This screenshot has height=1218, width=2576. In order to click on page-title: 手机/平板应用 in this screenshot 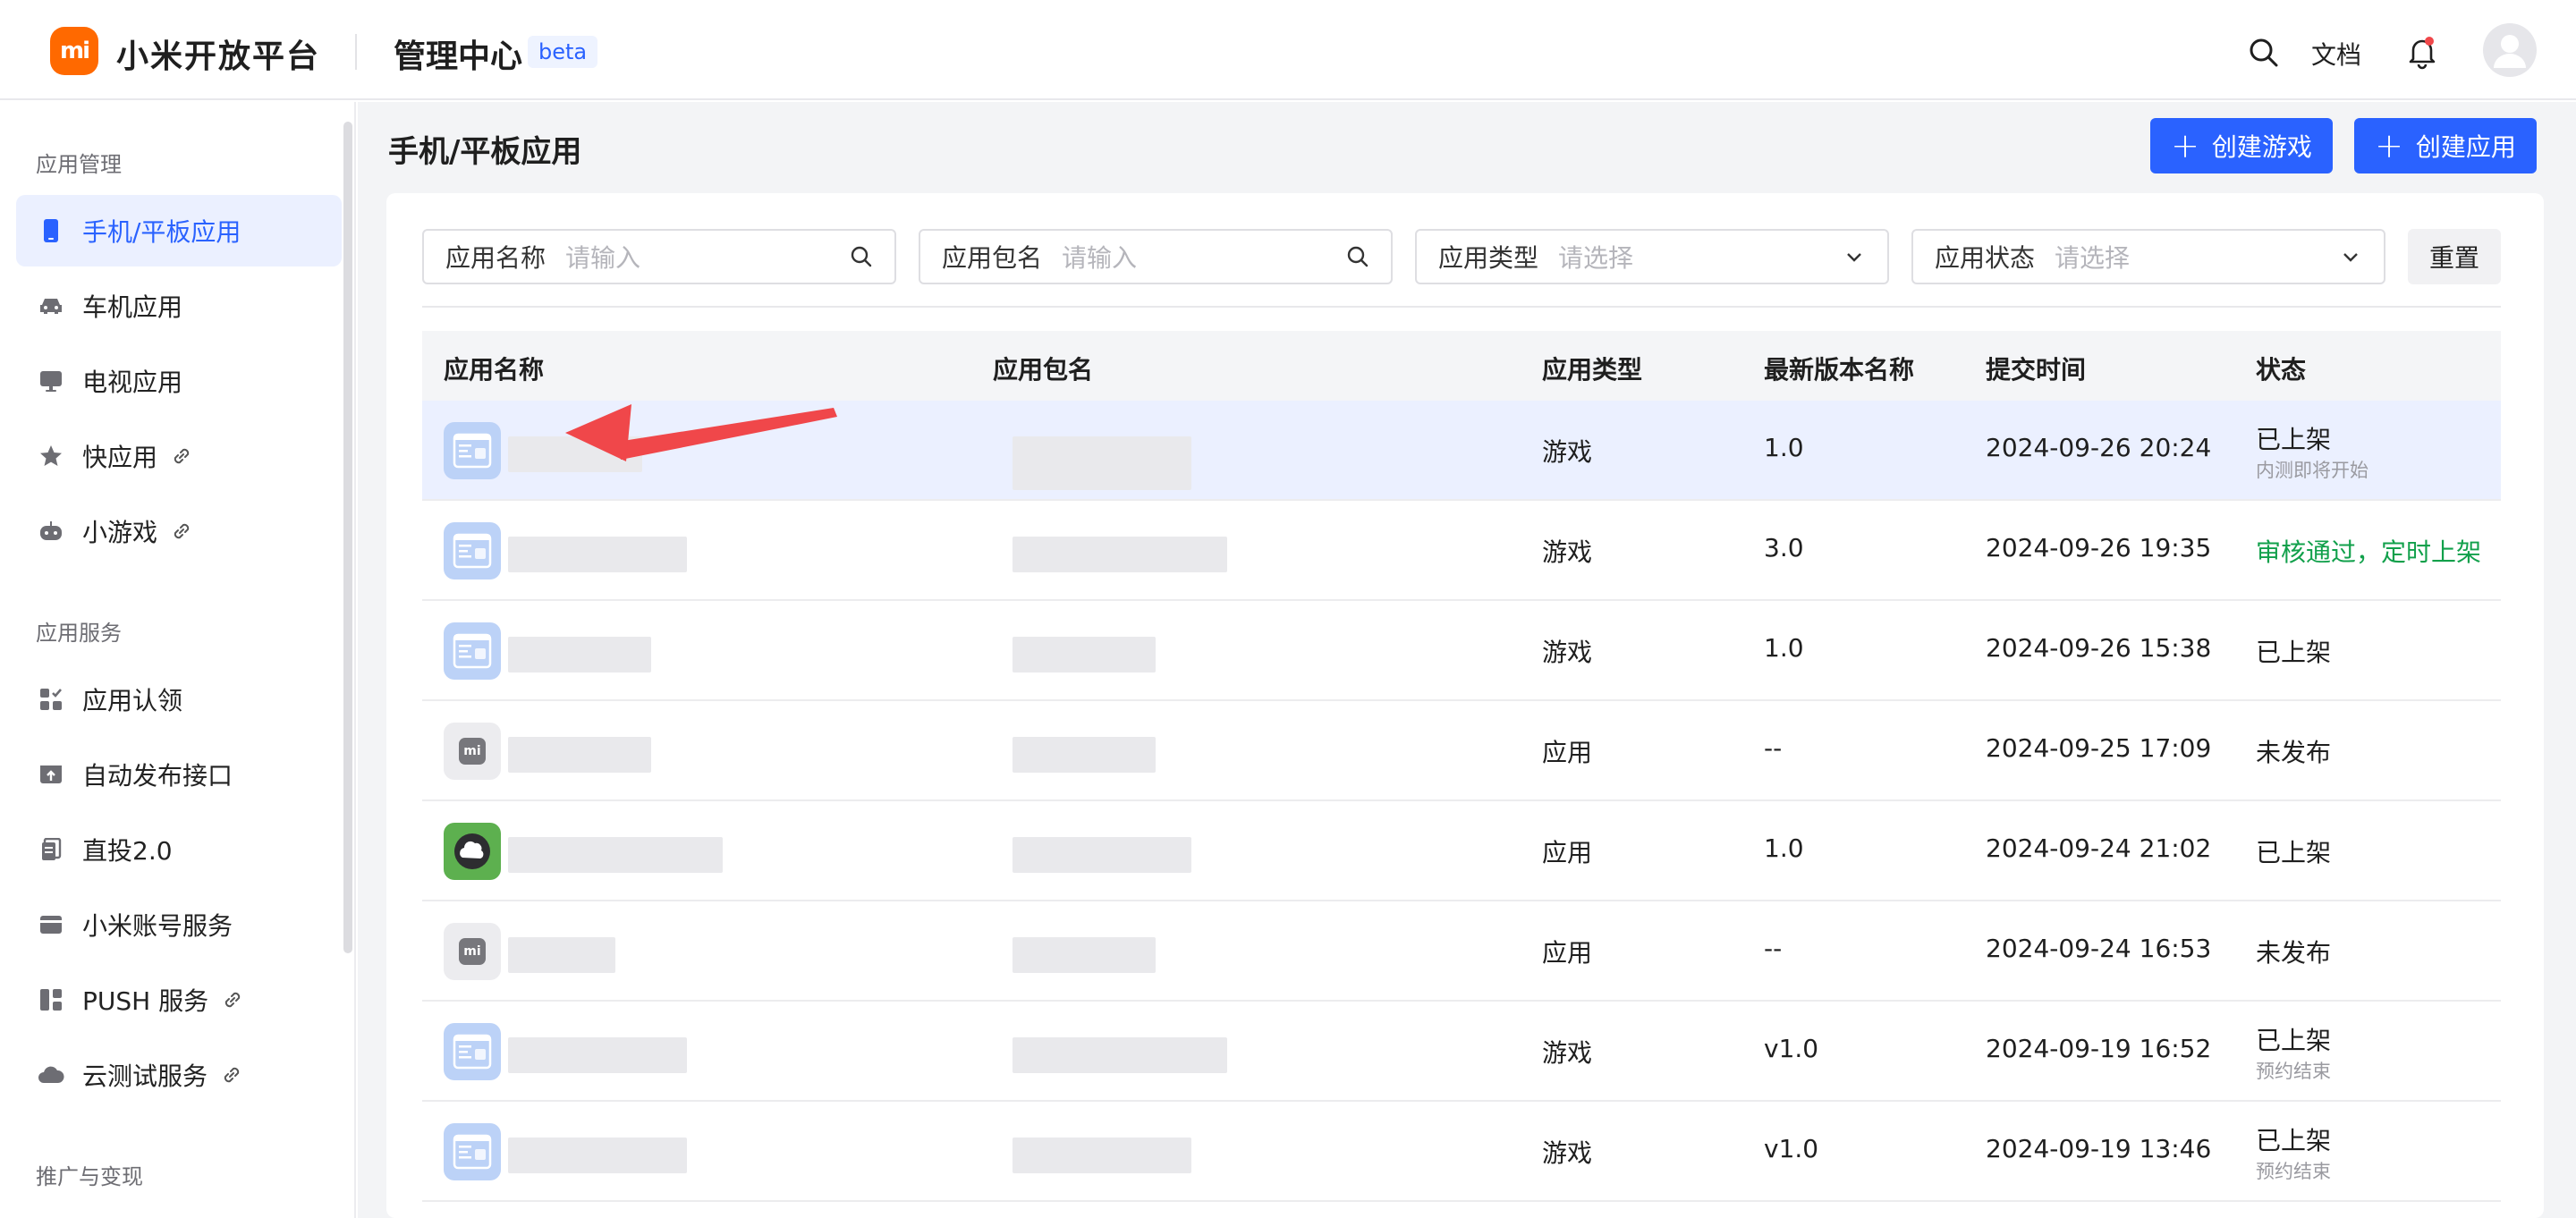, I will do `click(485, 152)`.